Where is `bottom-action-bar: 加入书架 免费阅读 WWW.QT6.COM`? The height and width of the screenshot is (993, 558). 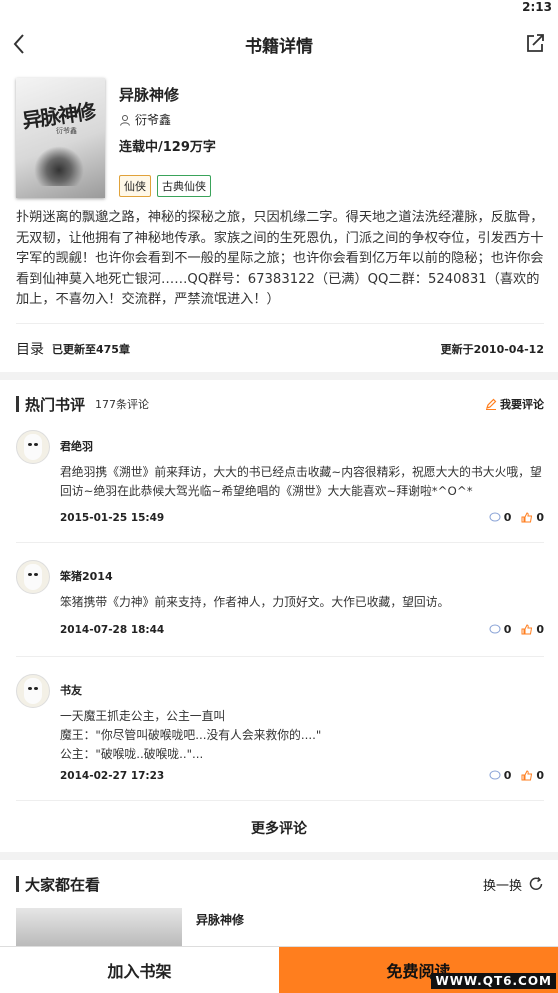
bottom-action-bar: 加入书架 免费阅读 WWW.QT6.COM is located at coordinates (279, 969).